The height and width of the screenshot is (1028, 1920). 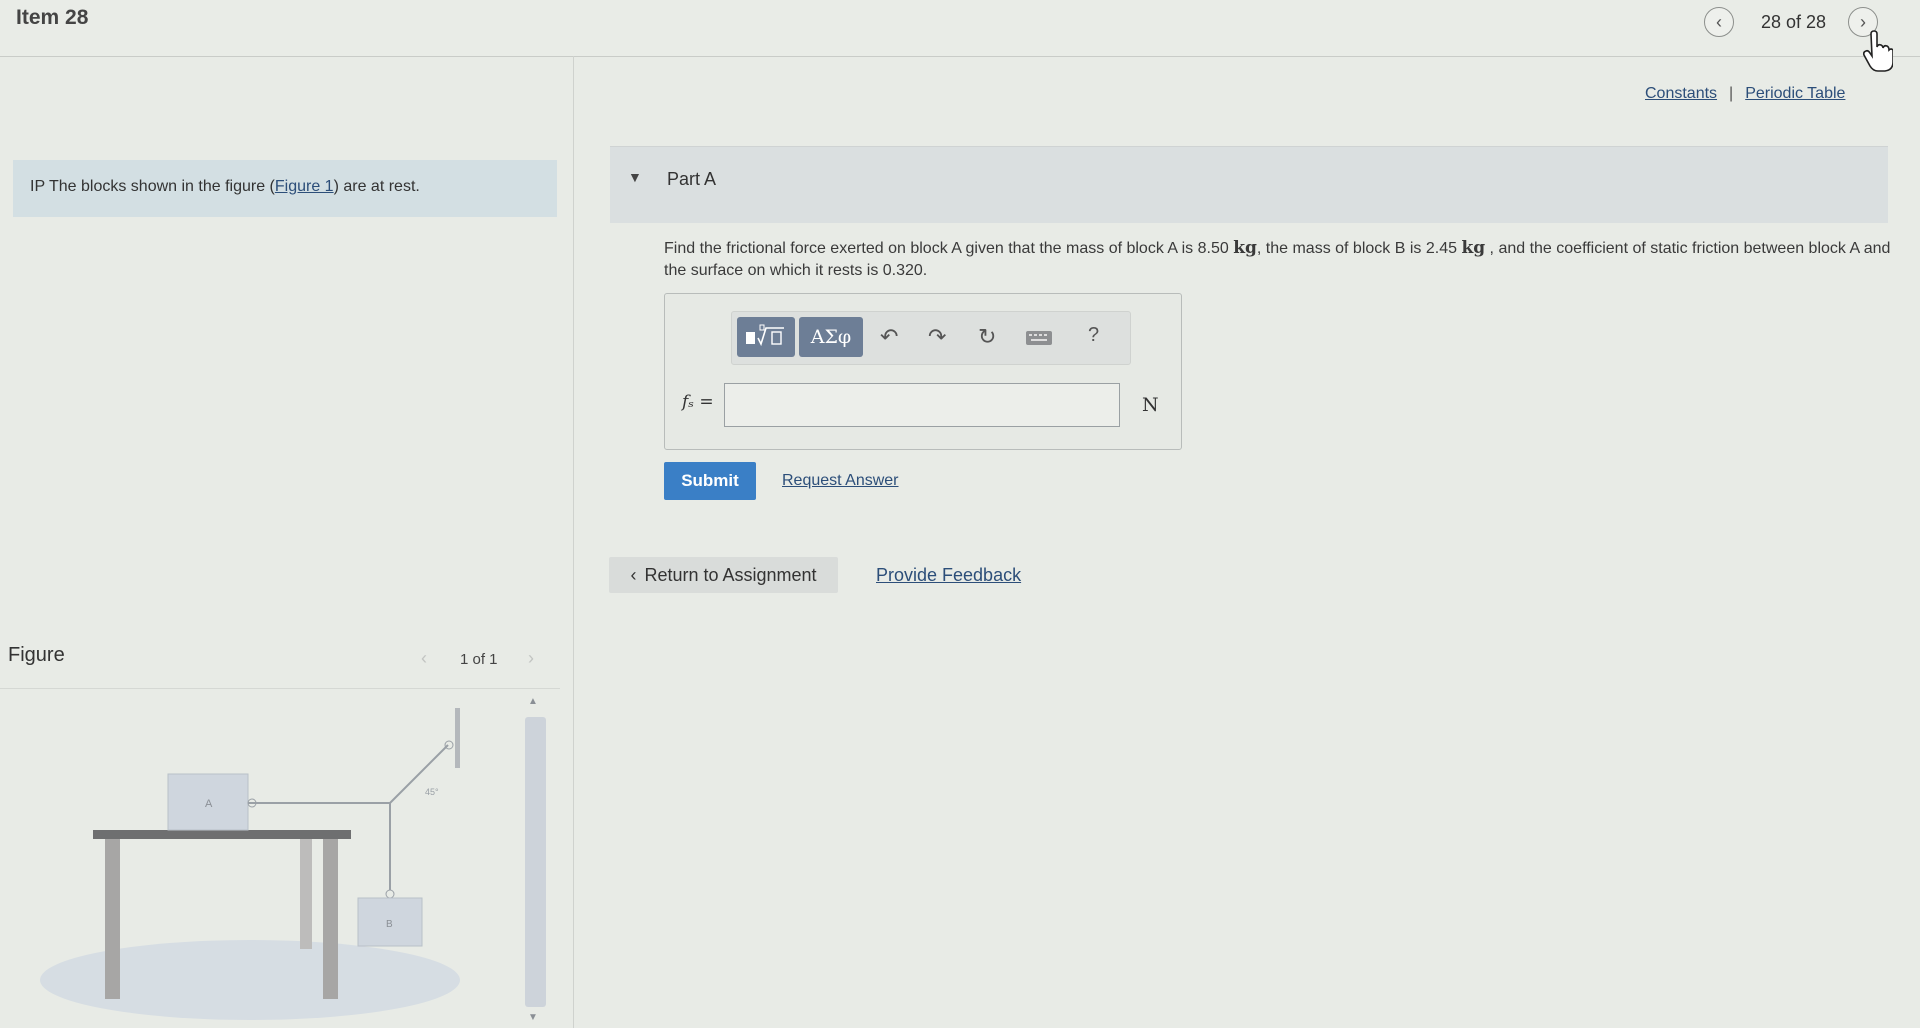 I want to click on keyboard-icon, so click(x=1039, y=338).